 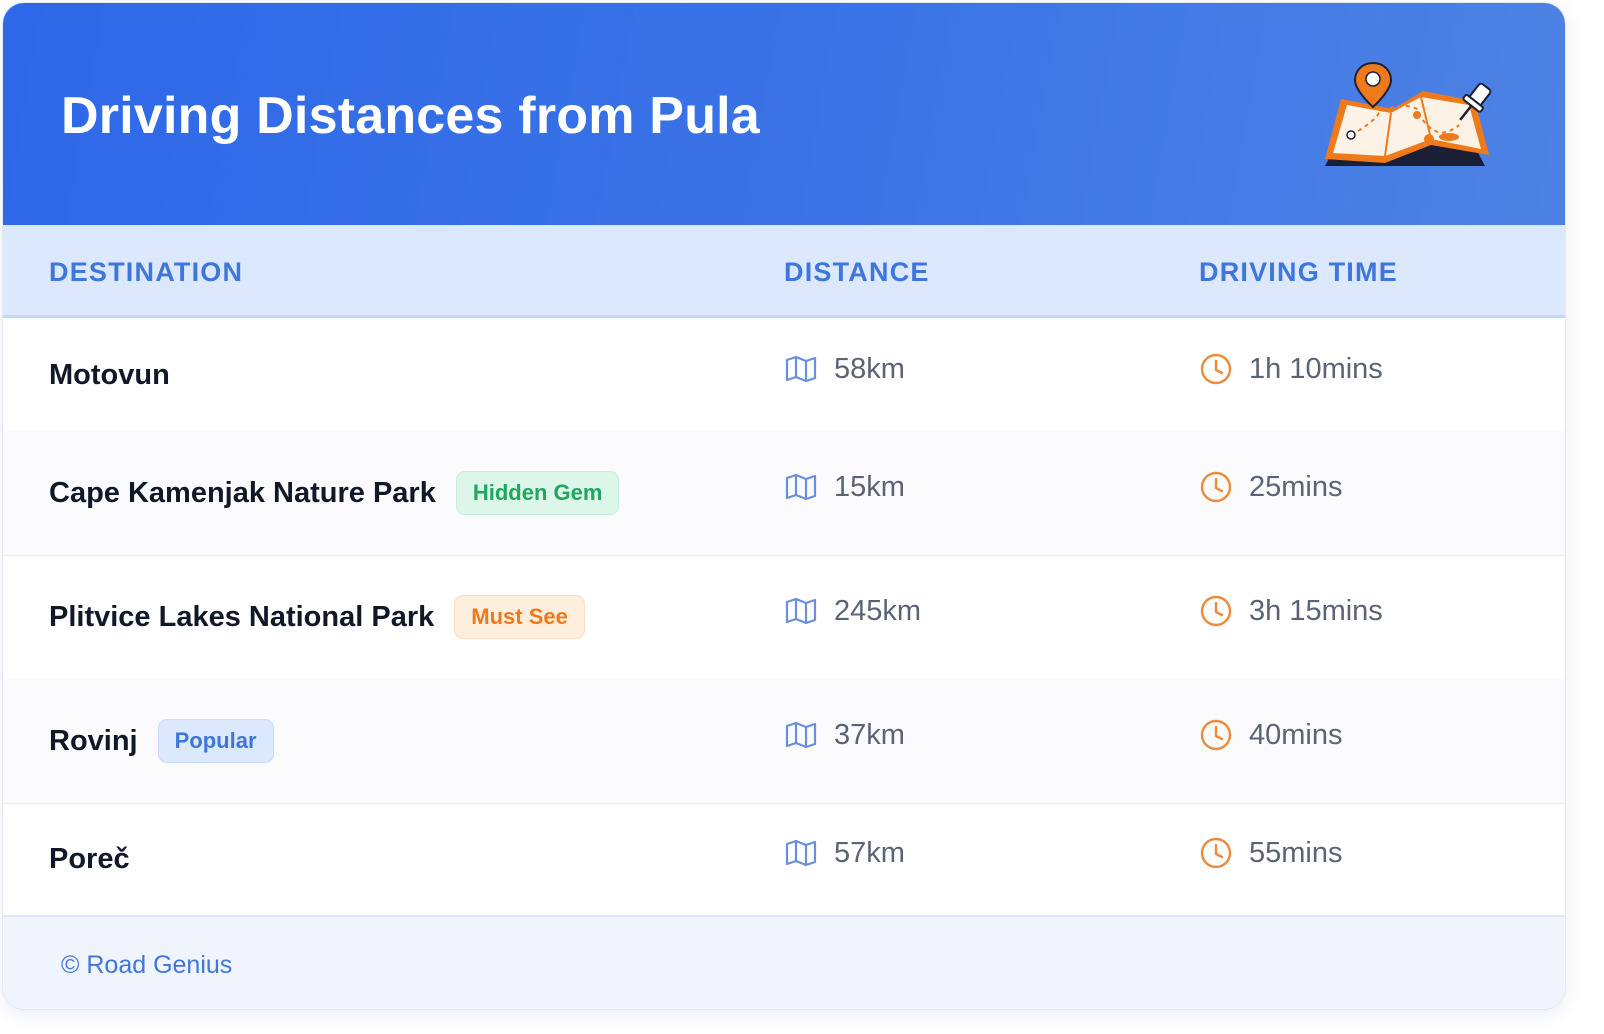 I want to click on page-title: Driving Distances from Pula, so click(x=410, y=116).